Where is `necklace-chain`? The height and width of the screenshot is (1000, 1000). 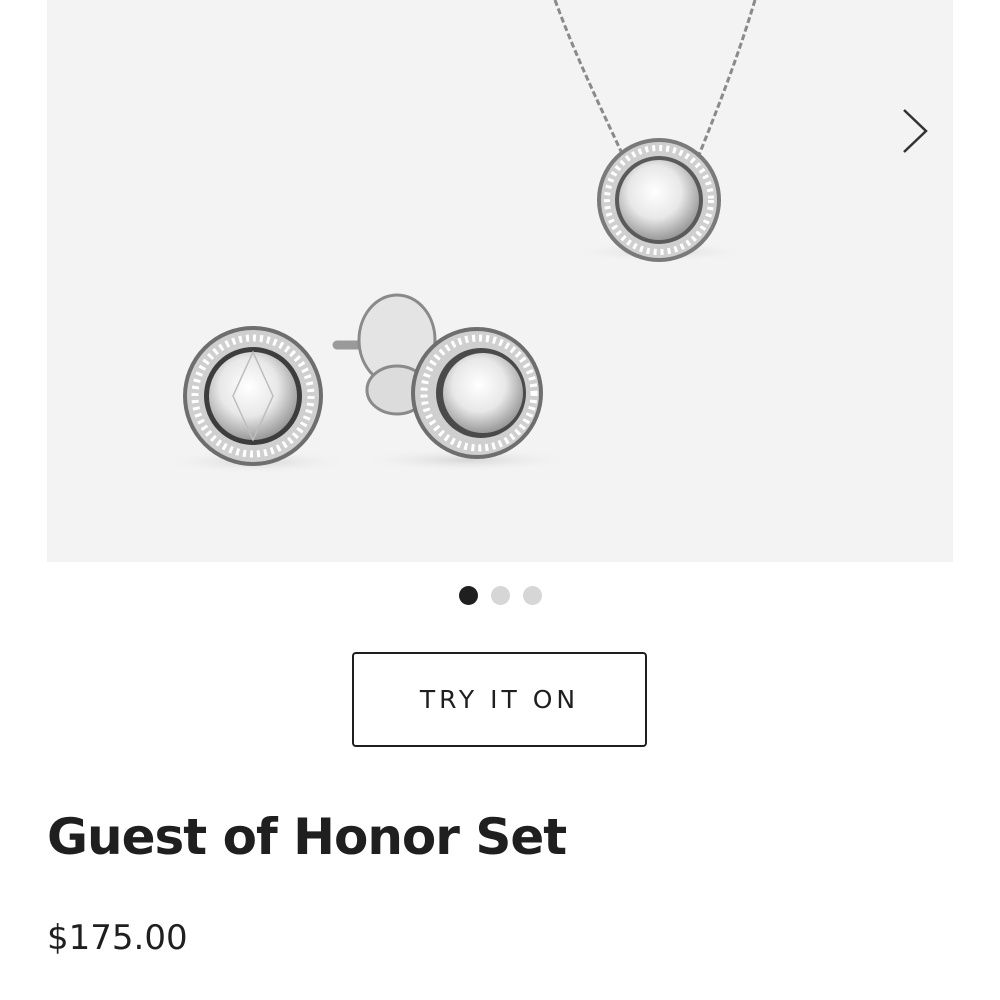 necklace-chain is located at coordinates (655, 80).